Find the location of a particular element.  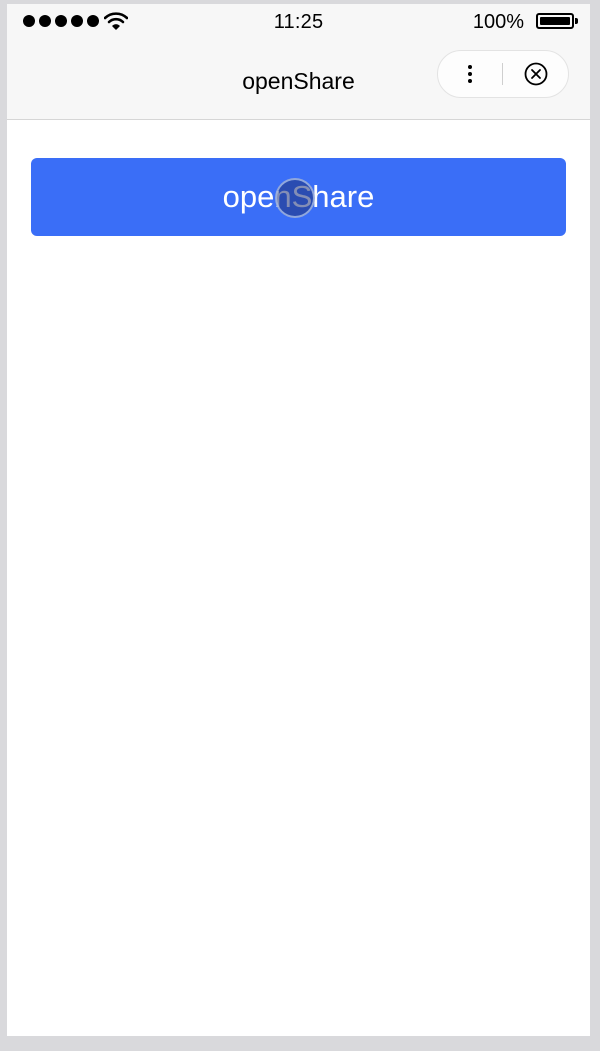

more-dots-icon is located at coordinates (470, 74).